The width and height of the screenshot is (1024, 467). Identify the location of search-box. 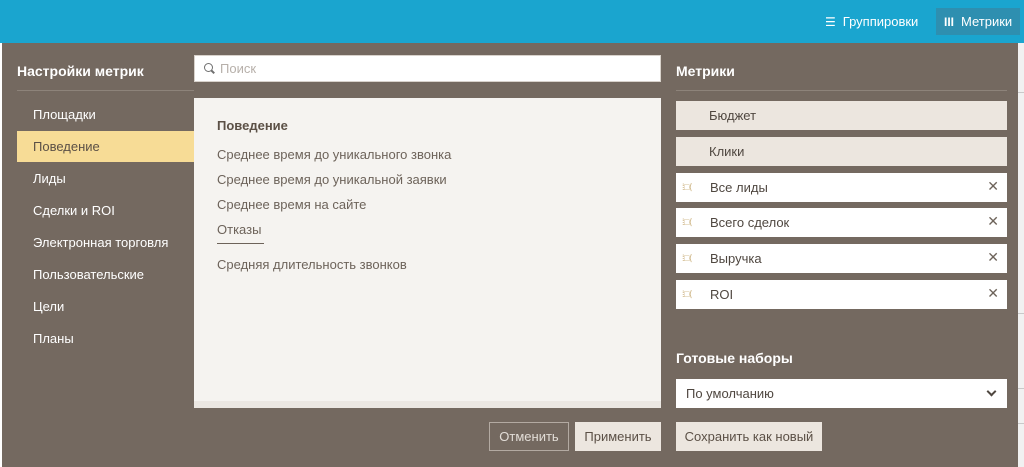
(427, 68).